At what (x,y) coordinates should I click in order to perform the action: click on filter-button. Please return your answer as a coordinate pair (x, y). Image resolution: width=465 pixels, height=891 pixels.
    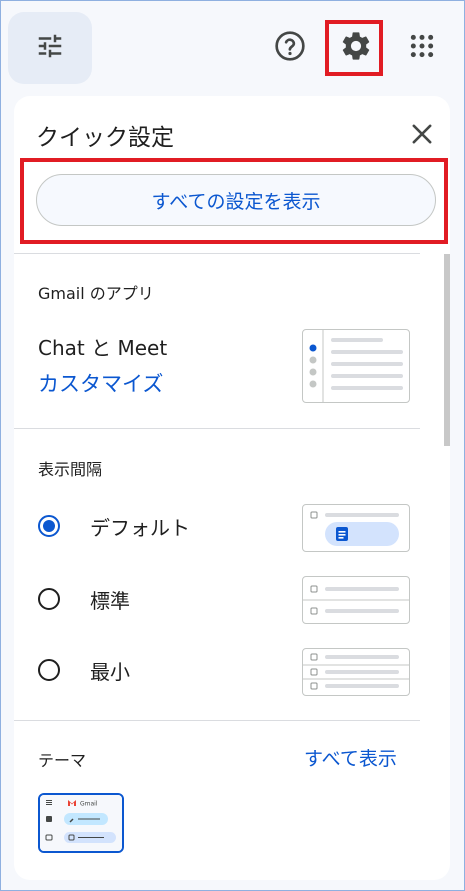
    Looking at the image, I should click on (50, 48).